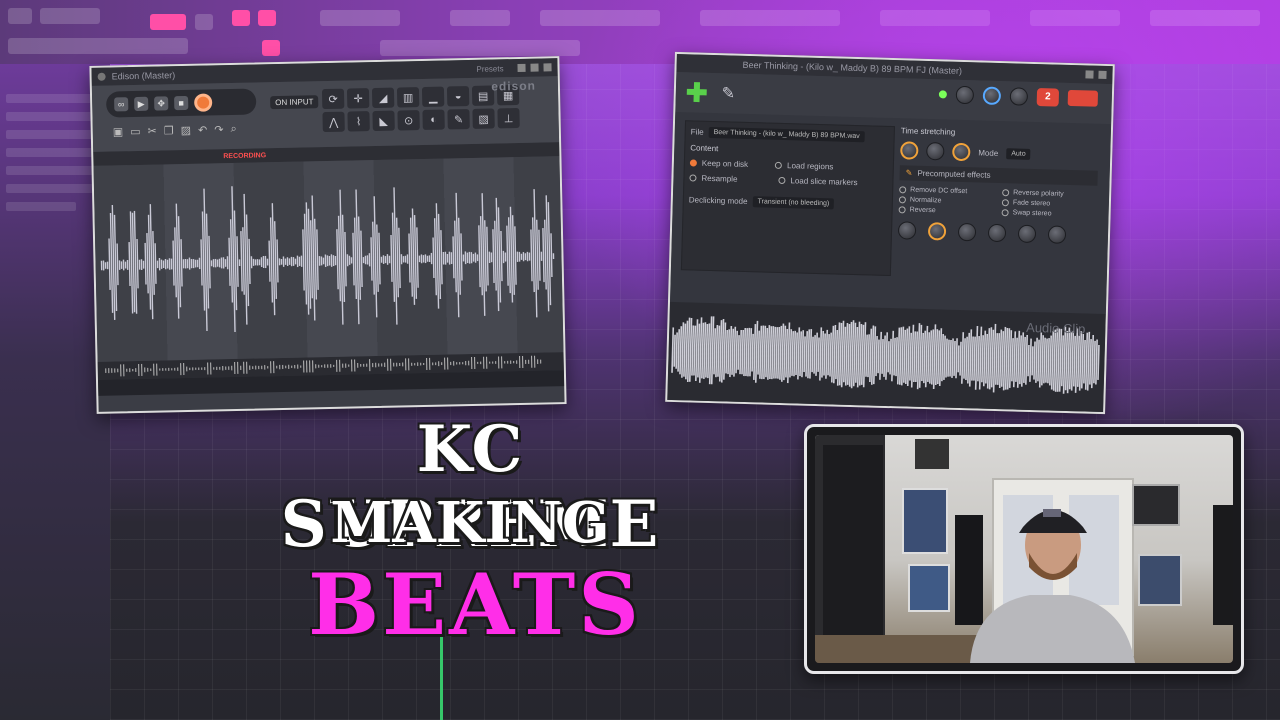  What do you see at coordinates (1048, 97) in the screenshot?
I see `mixer-track-badge: 2` at bounding box center [1048, 97].